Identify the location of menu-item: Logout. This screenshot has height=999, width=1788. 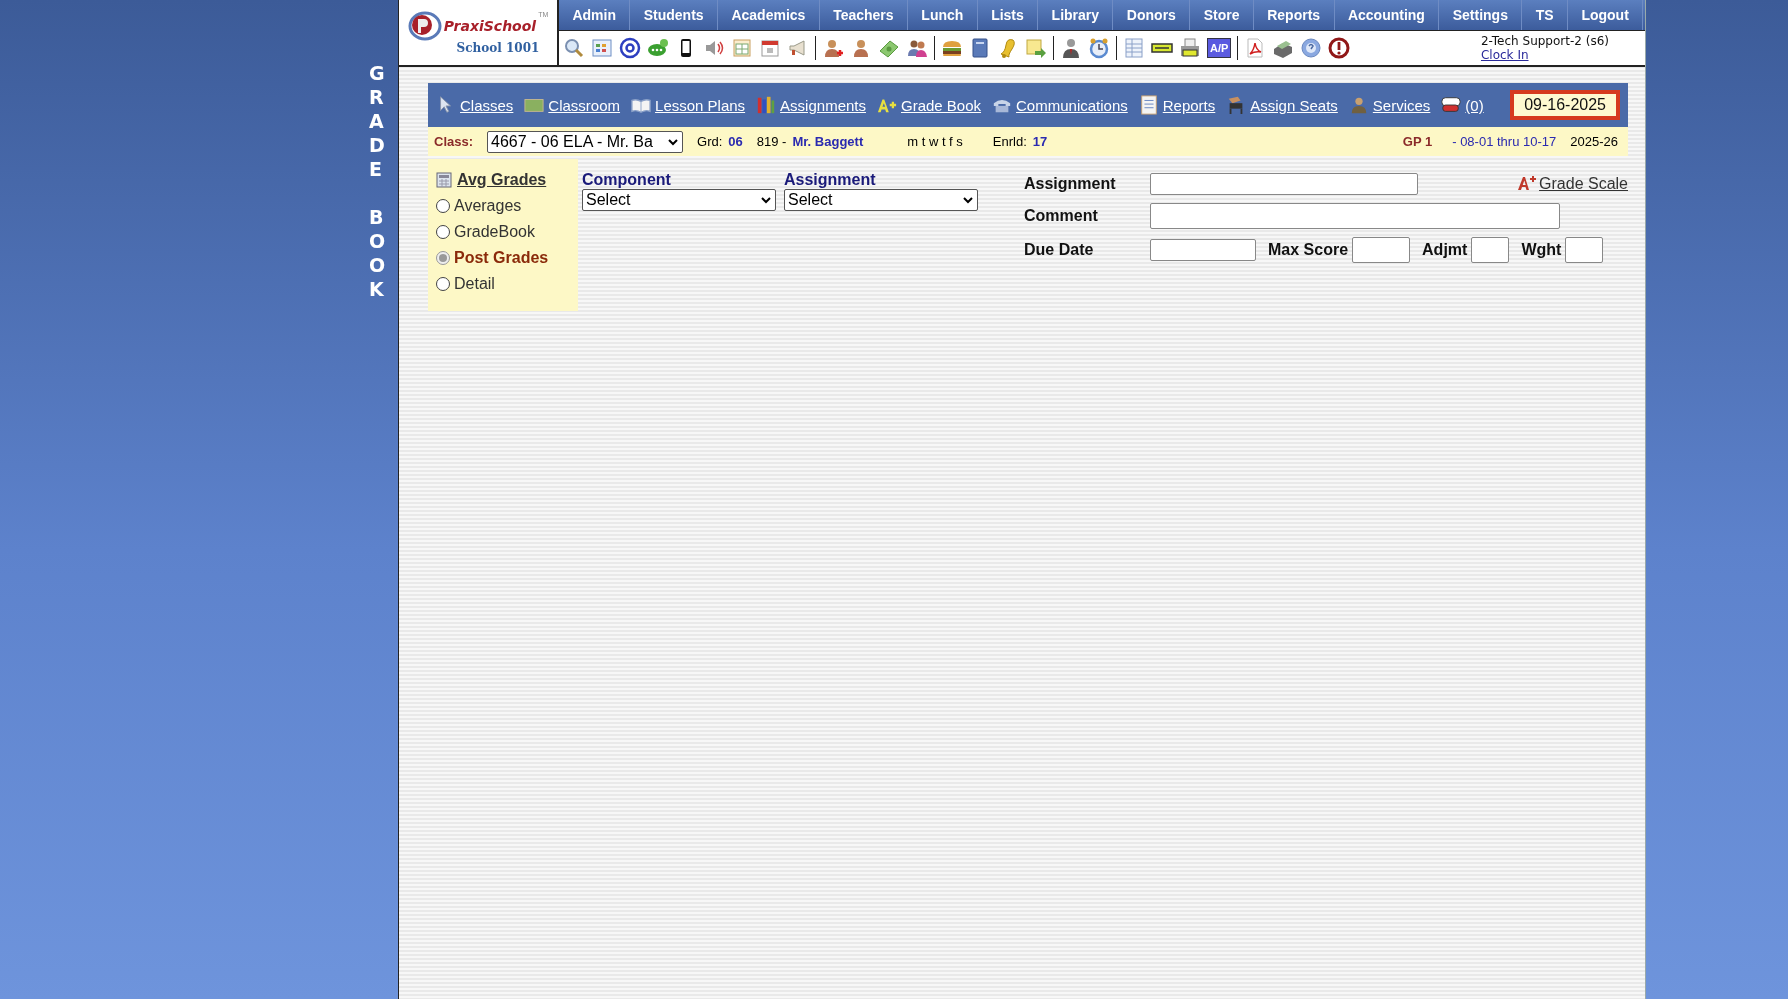
(1606, 15).